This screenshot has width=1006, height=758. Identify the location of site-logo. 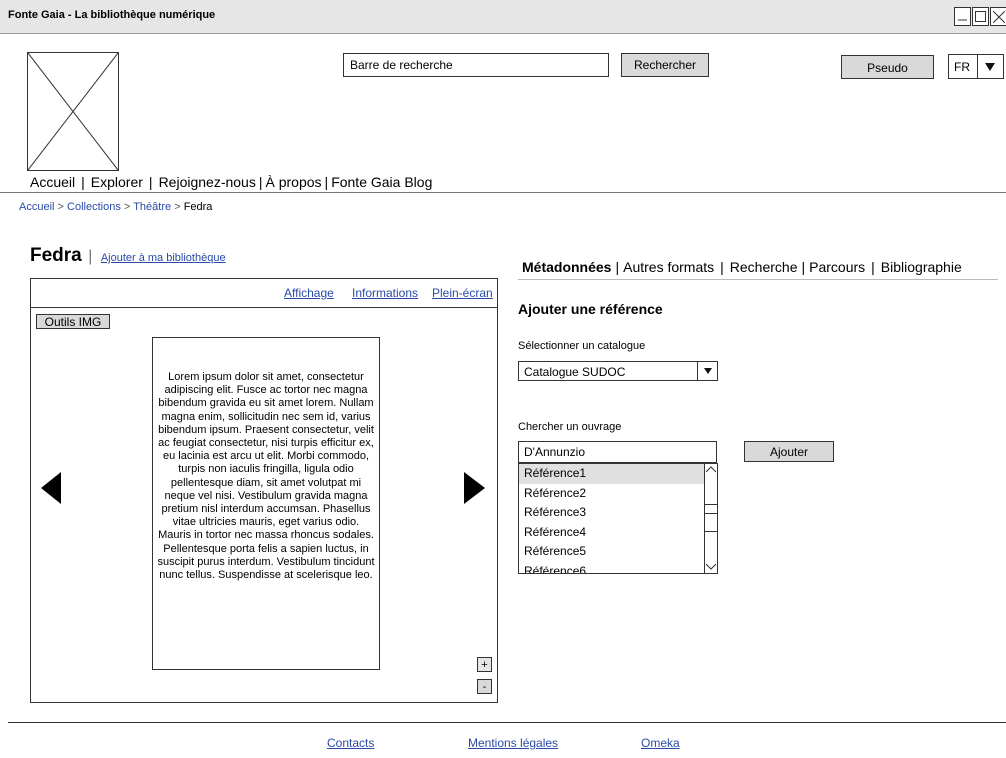
(73, 111).